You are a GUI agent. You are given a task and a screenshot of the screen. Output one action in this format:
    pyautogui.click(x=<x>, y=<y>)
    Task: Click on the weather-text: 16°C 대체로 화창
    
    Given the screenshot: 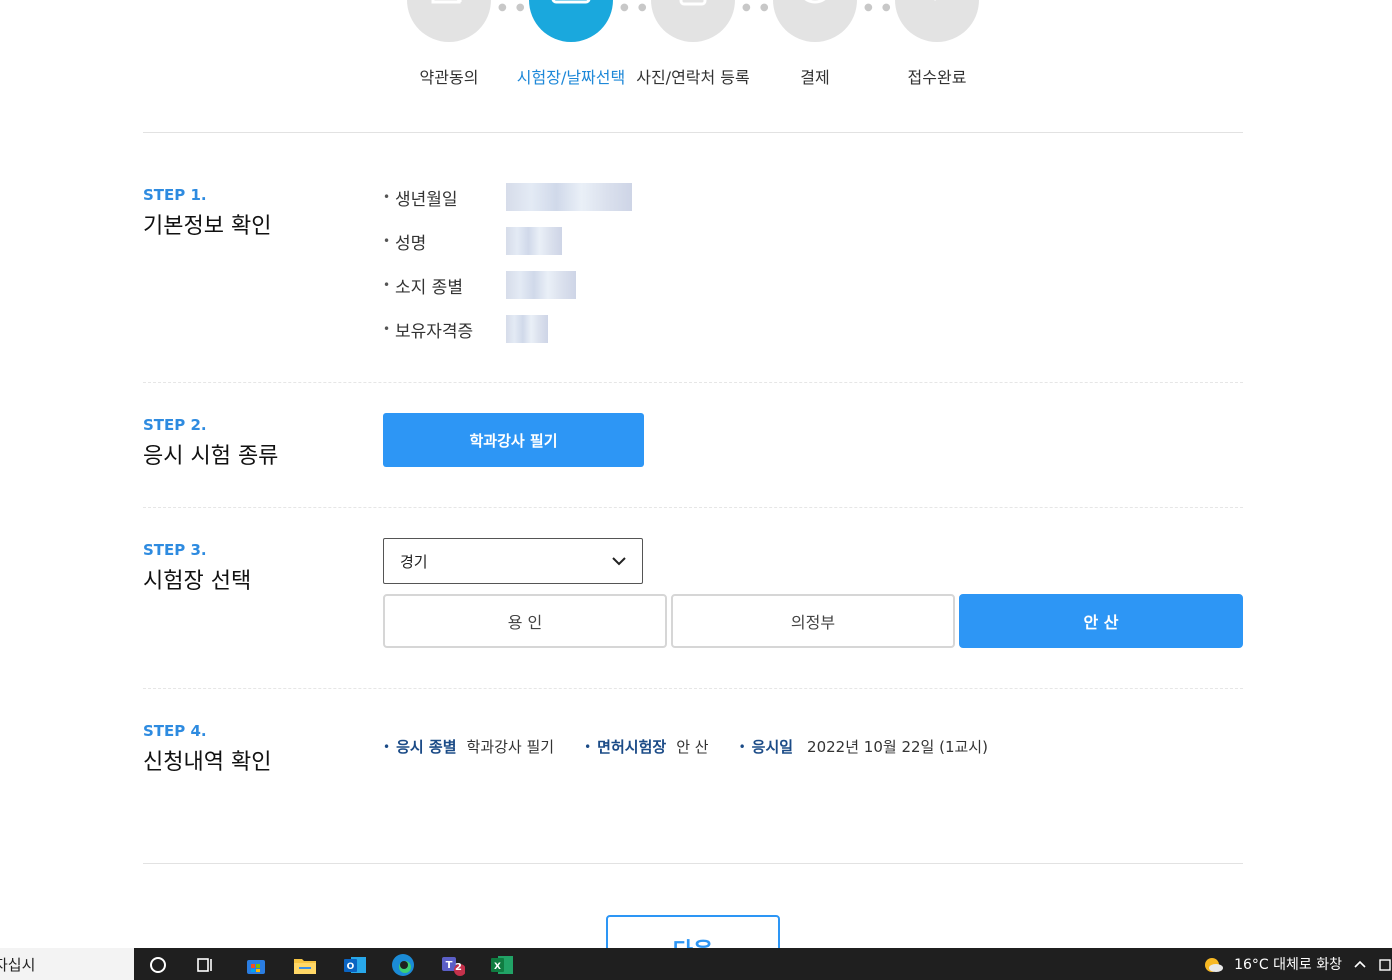 What is the action you would take?
    pyautogui.click(x=1288, y=964)
    